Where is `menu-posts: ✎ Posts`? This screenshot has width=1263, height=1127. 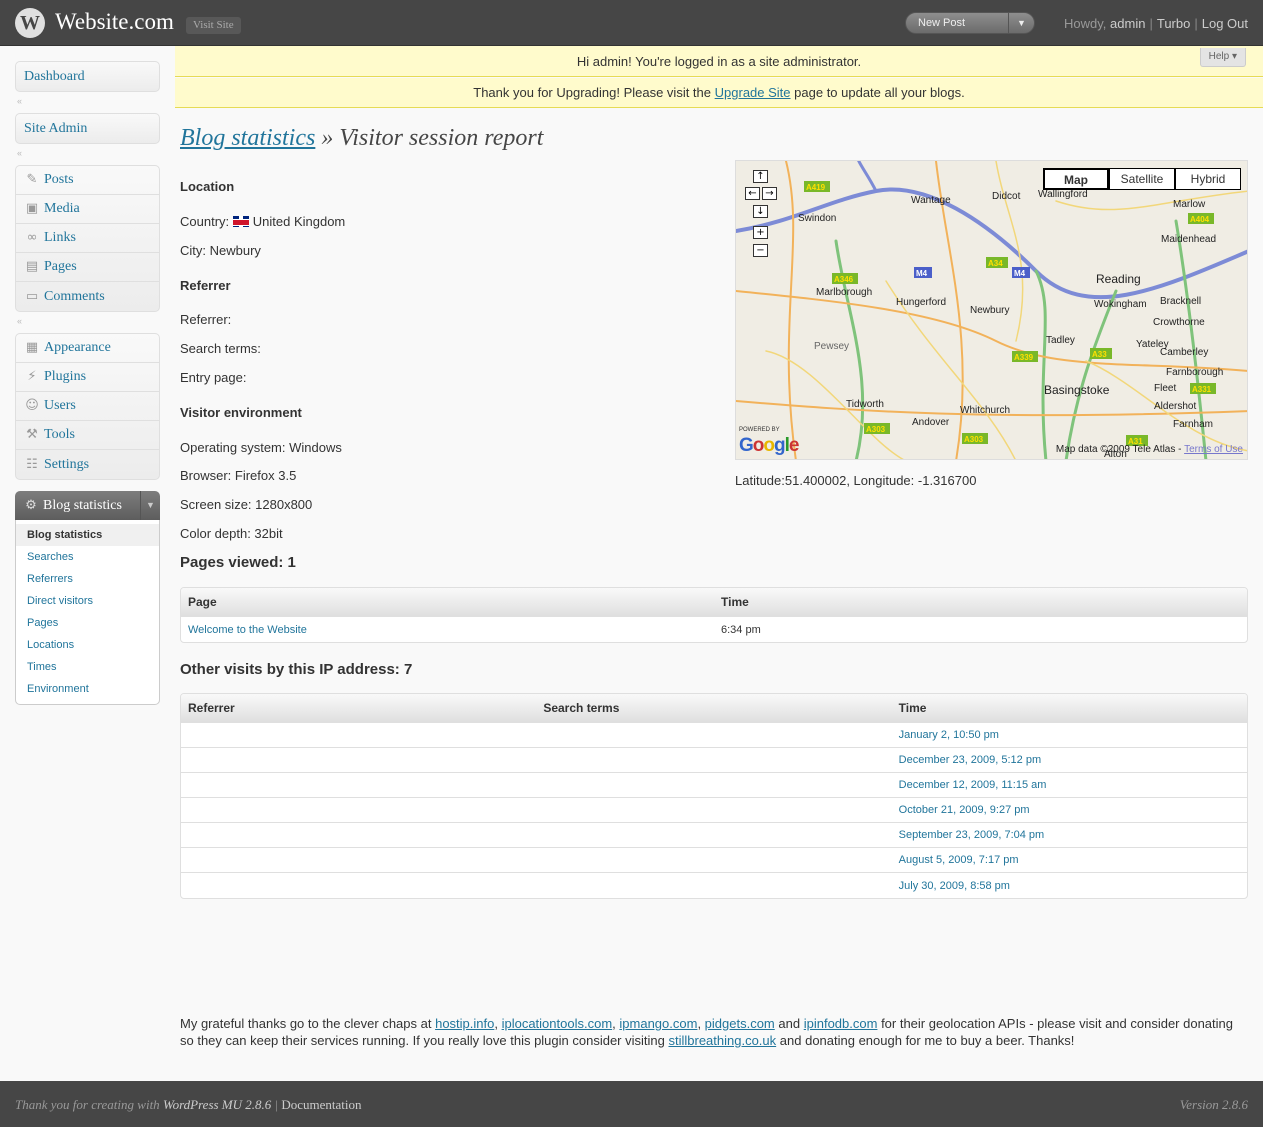
menu-posts: ✎ Posts is located at coordinates (87, 180).